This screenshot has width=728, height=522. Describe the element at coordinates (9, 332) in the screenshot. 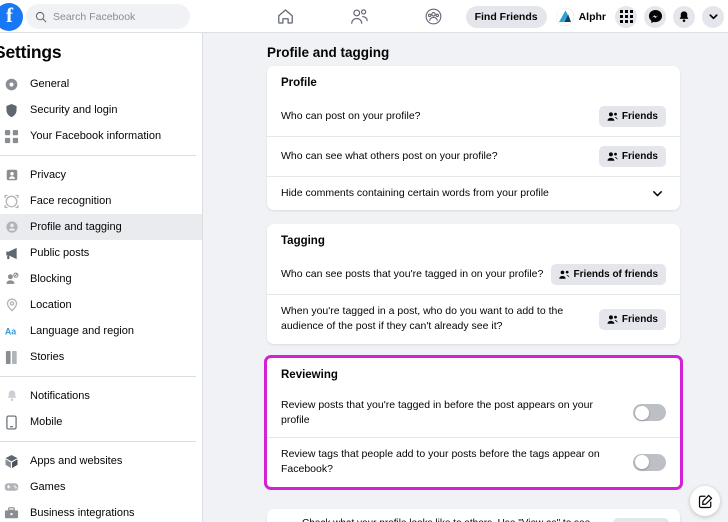

I see `svg-text: Aa` at that location.